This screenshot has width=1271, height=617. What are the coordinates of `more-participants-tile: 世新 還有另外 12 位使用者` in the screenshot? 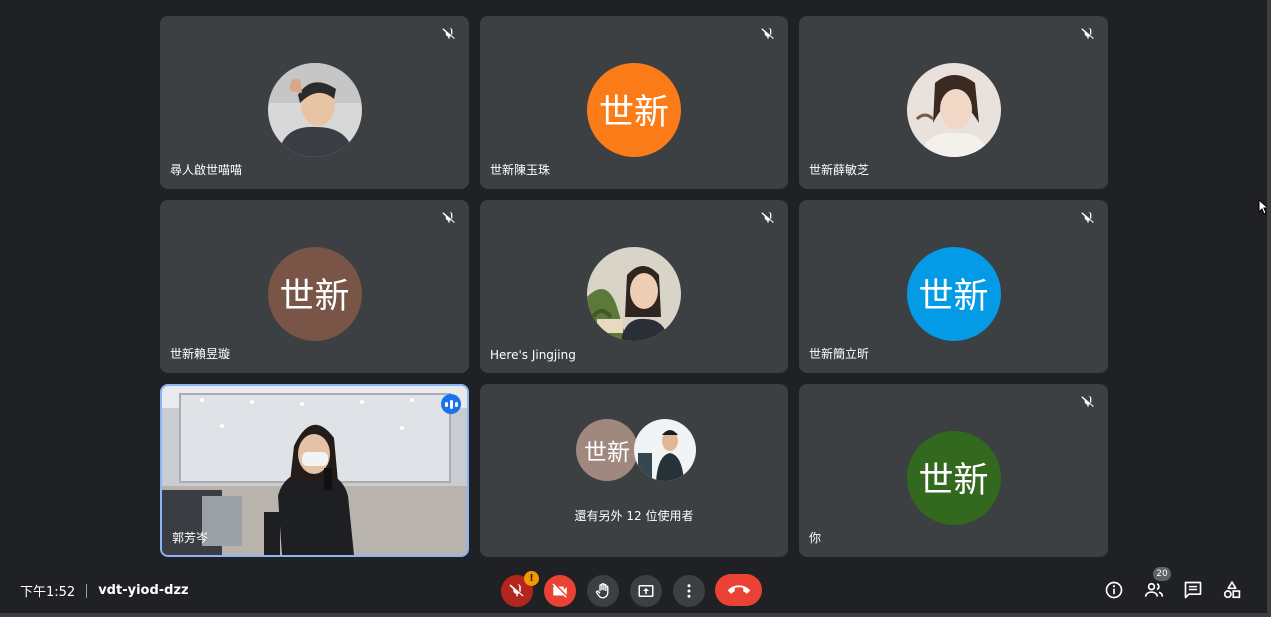 It's located at (634, 470).